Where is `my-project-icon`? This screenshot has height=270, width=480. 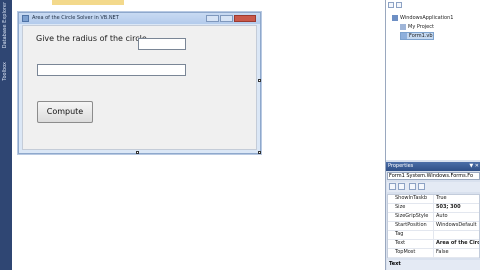 my-project-icon is located at coordinates (403, 27).